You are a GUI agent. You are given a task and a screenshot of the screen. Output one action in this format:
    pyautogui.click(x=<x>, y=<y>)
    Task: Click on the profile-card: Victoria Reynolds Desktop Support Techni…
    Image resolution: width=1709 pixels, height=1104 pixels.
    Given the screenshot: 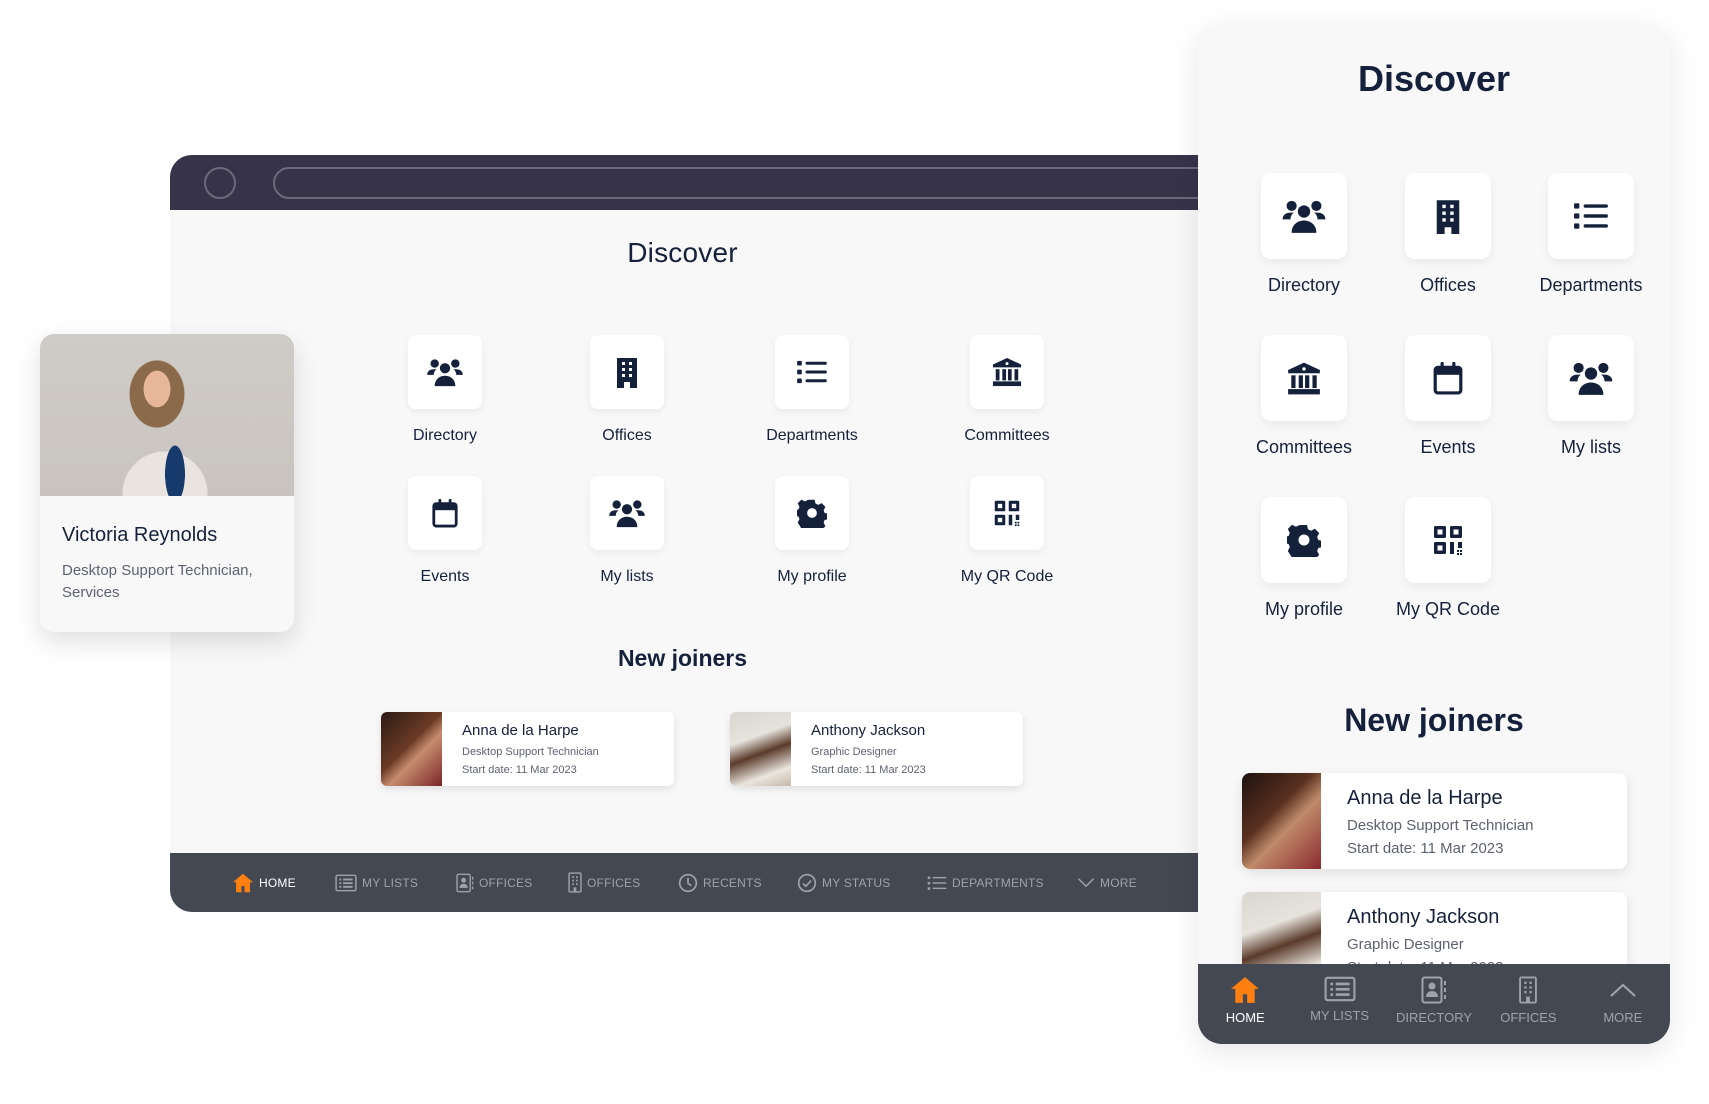 What is the action you would take?
    pyautogui.click(x=167, y=483)
    